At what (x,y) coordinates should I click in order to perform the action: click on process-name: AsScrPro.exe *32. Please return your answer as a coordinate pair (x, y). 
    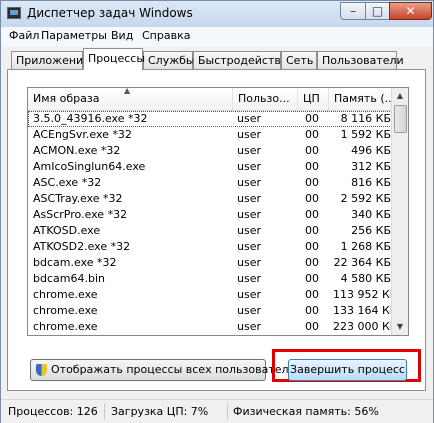
    Looking at the image, I should click on (80, 214).